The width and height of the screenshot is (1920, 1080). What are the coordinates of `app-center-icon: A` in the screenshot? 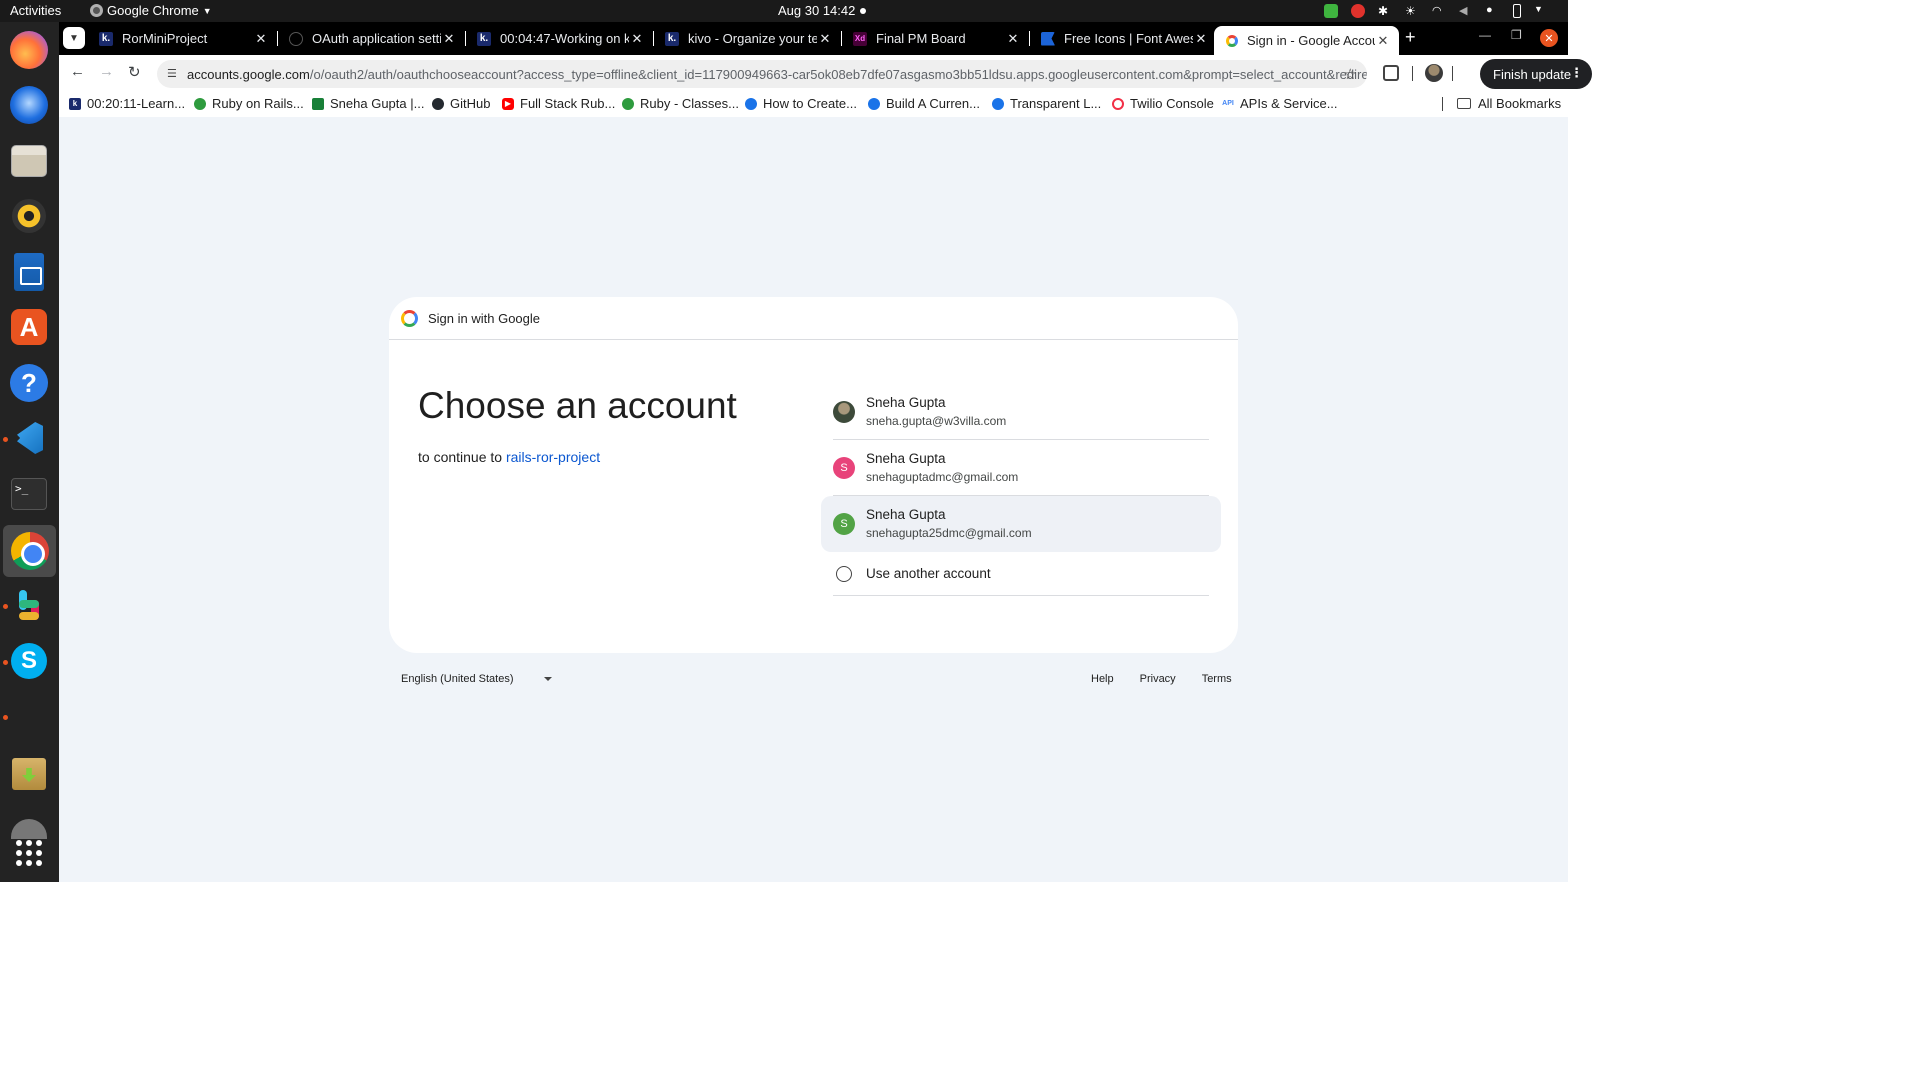 It's located at (29, 327).